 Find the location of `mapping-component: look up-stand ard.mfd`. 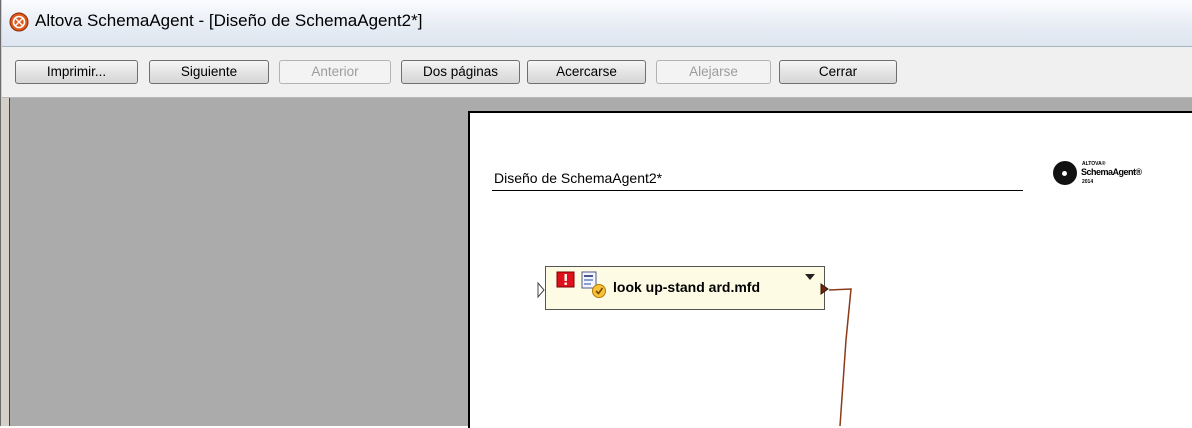

mapping-component: look up-stand ard.mfd is located at coordinates (687, 288).